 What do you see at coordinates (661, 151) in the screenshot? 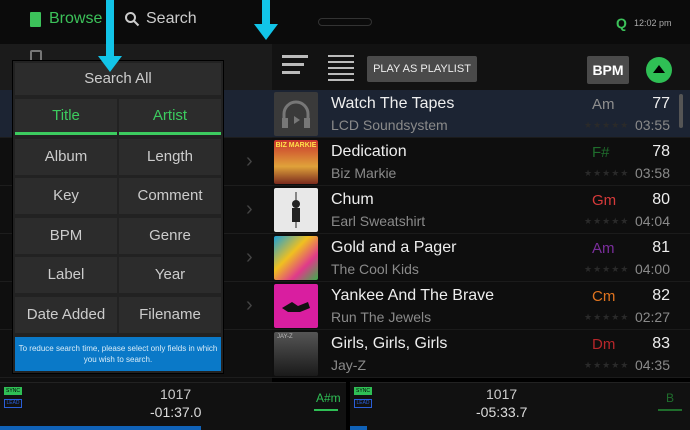
I see `track-bpm: 78` at bounding box center [661, 151].